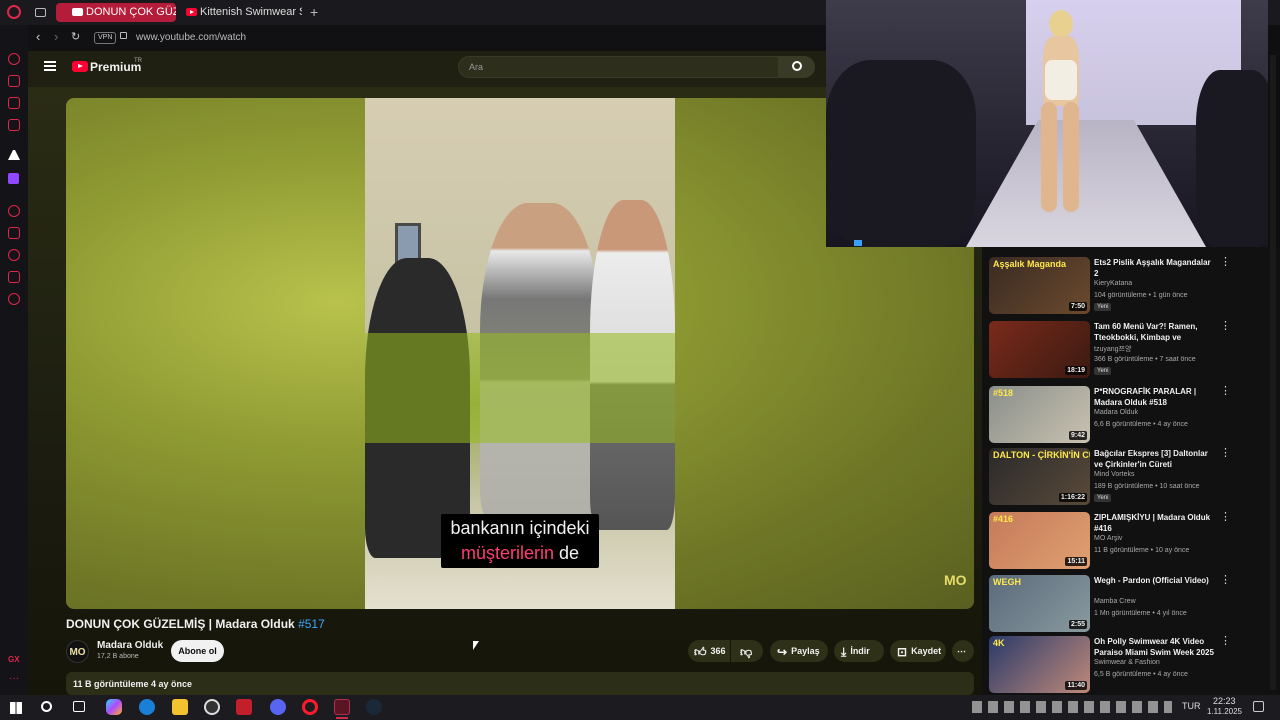 The width and height of the screenshot is (1280, 720). Describe the element at coordinates (1112, 349) in the screenshot. I see `recommendation-channel: tzuyang쯔양` at that location.